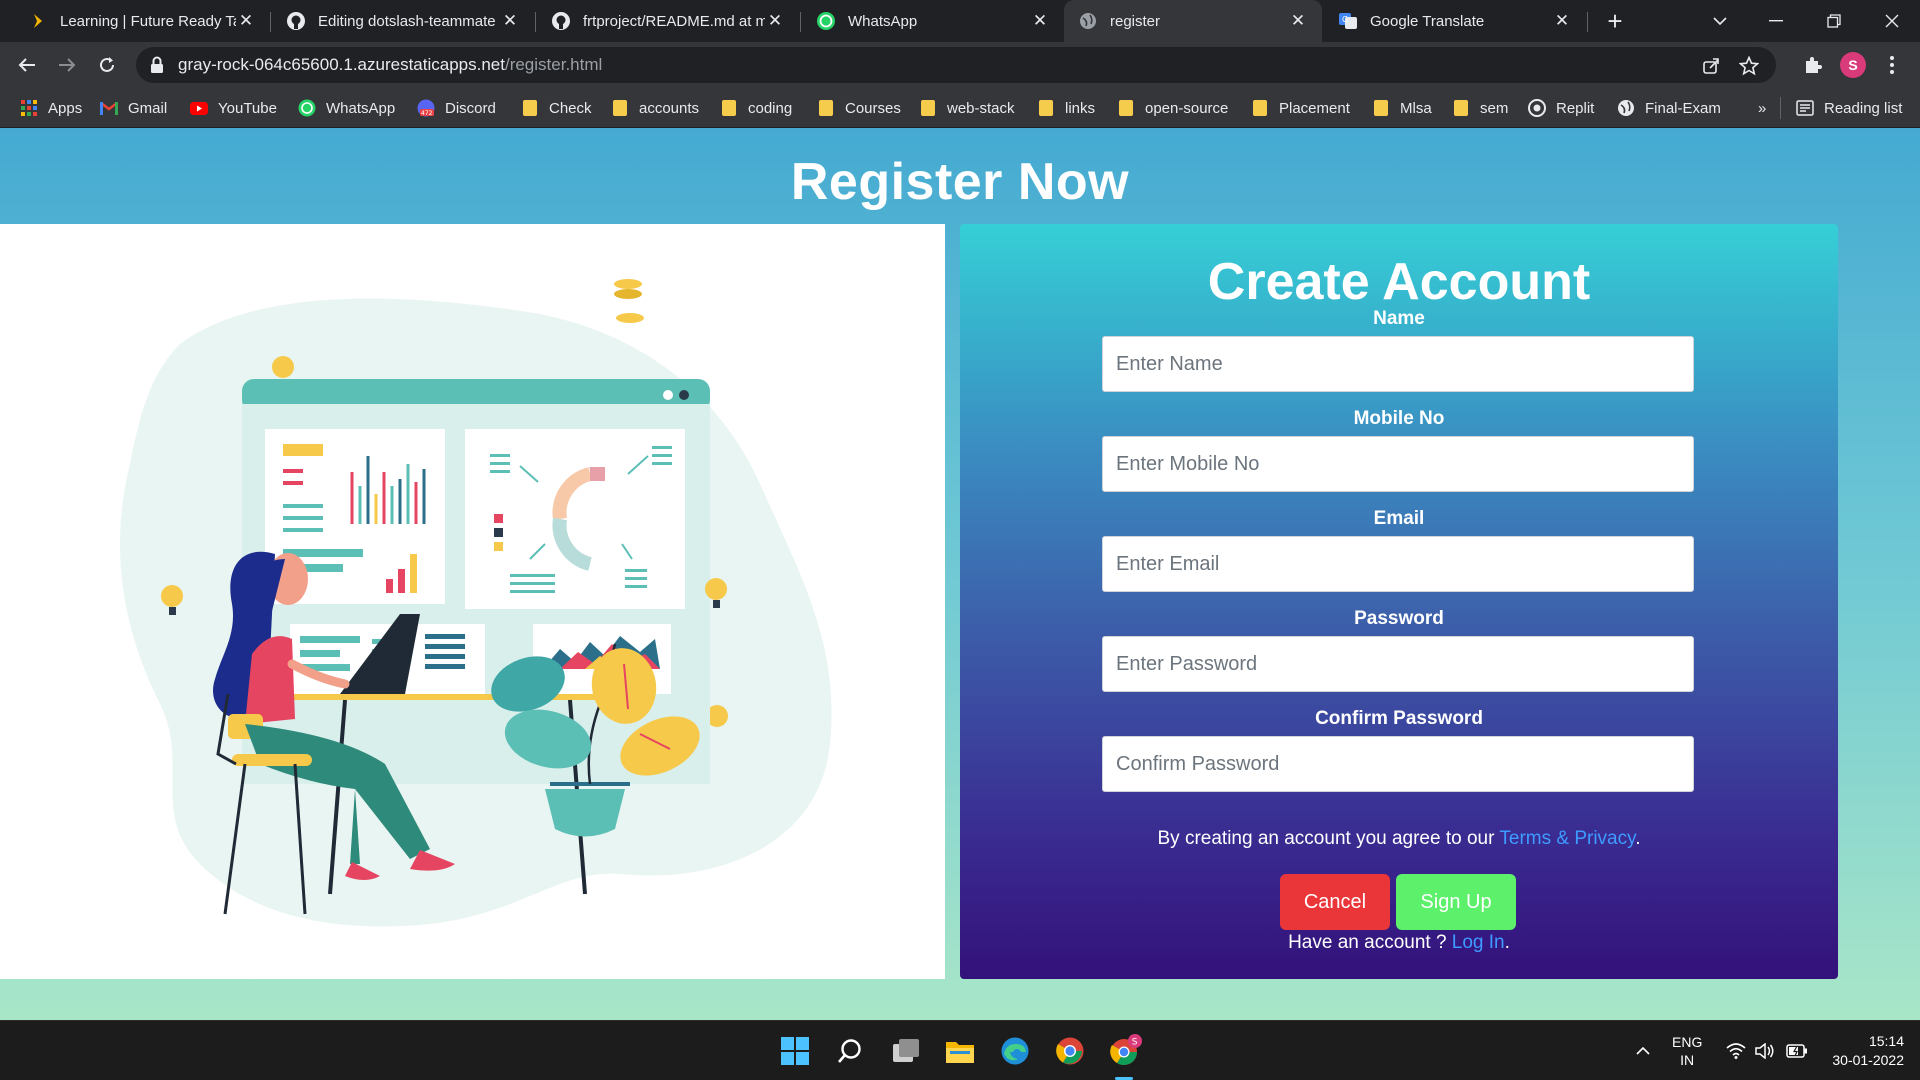  Describe the element at coordinates (1834, 21) in the screenshot. I see `restore-button` at that location.